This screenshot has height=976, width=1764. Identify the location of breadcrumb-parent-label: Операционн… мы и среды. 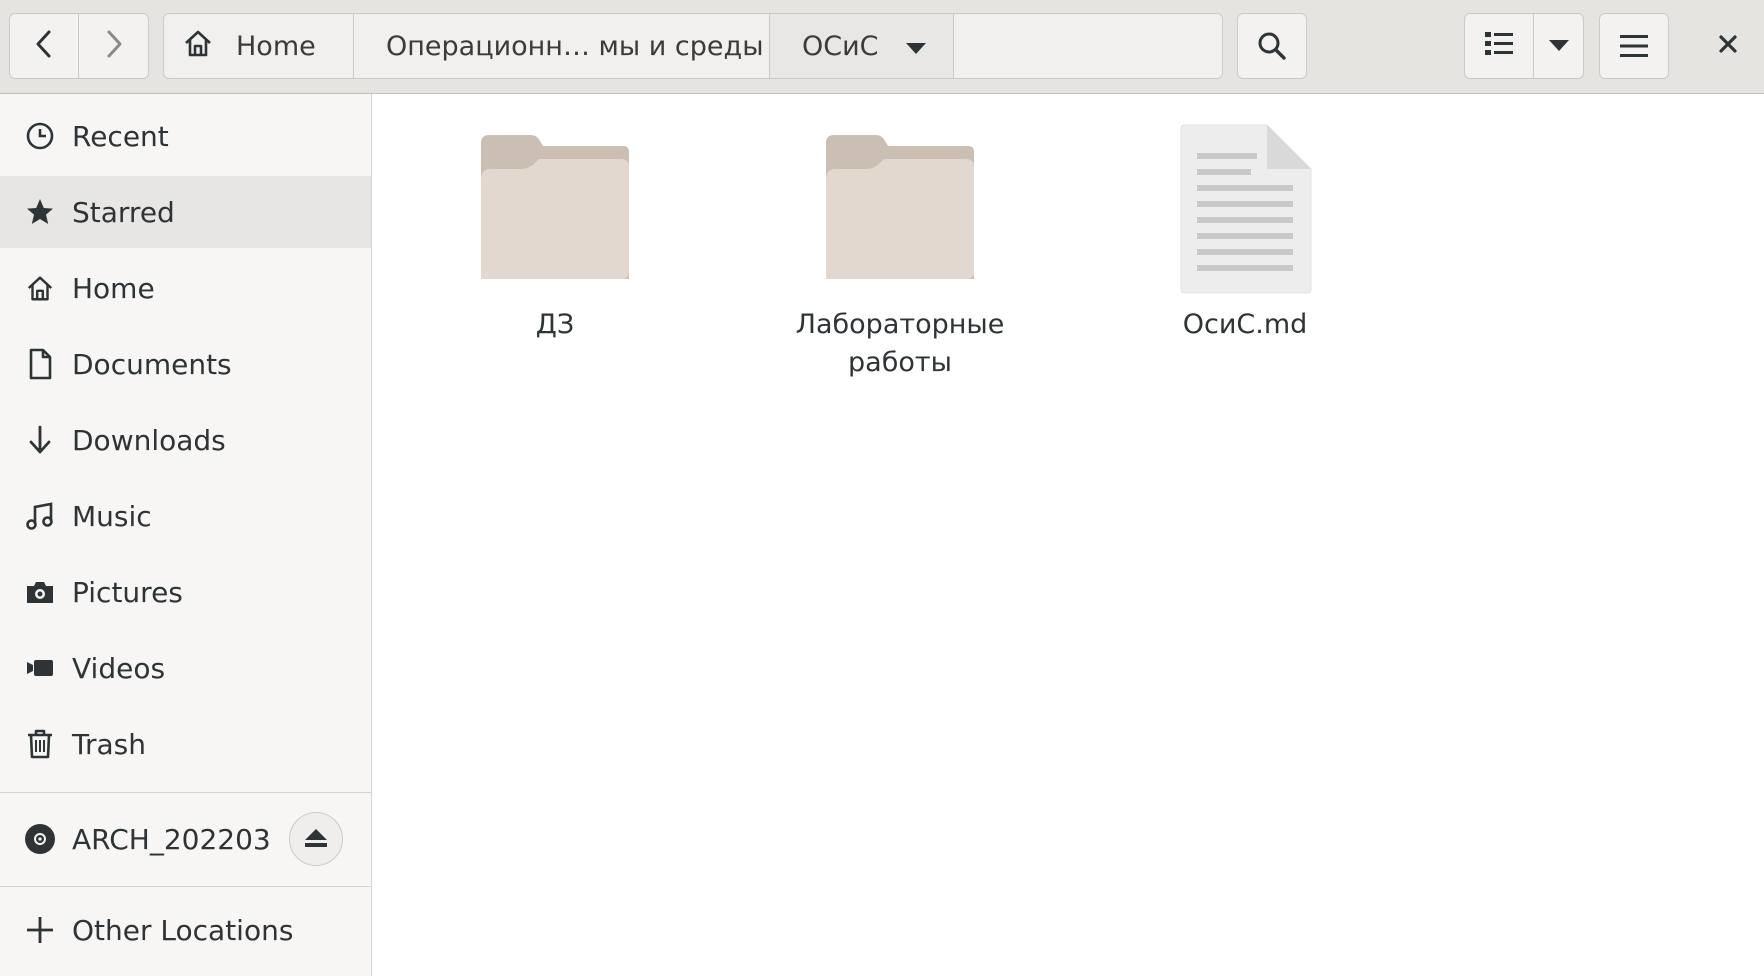
(575, 46).